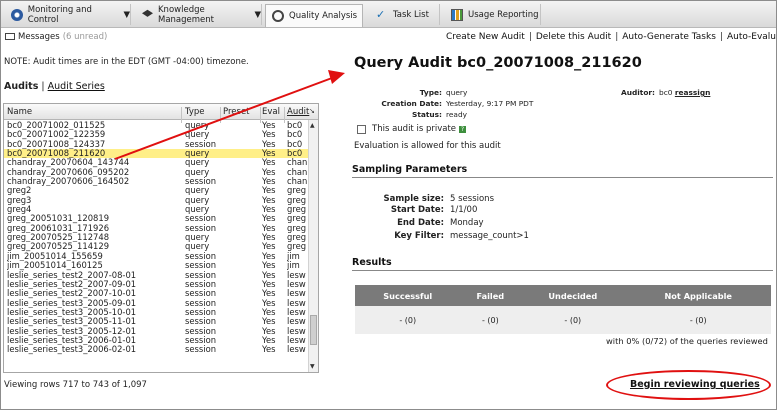 This screenshot has height=410, width=777. What do you see at coordinates (693, 92) in the screenshot?
I see `reassign-link: reassign` at bounding box center [693, 92].